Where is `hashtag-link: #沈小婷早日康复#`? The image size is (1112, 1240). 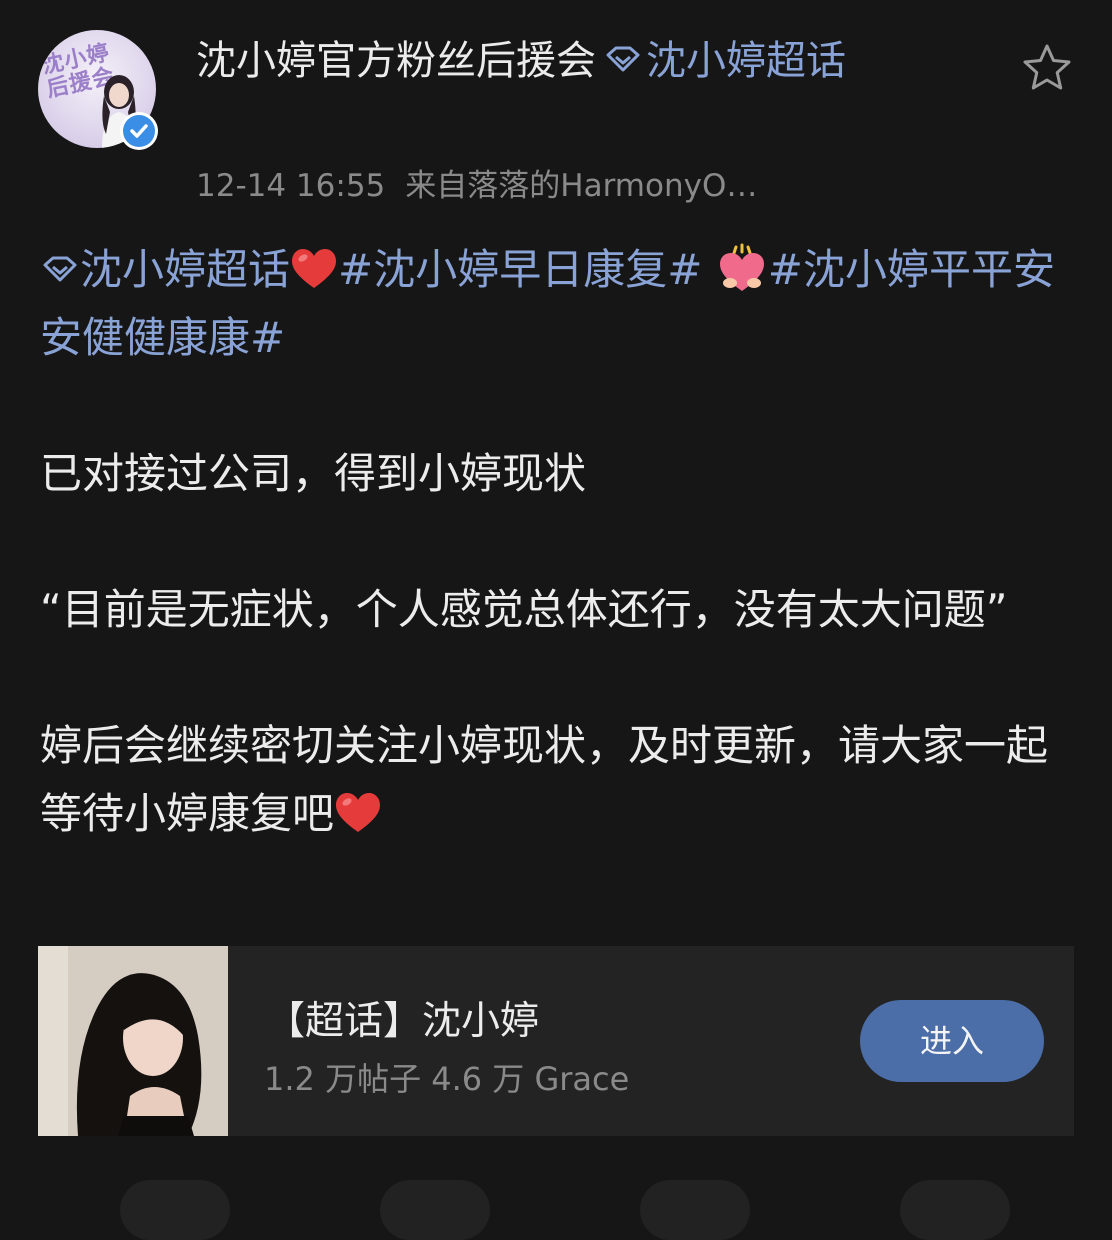 hashtag-link: #沈小婷早日康复# is located at coordinates (520, 269).